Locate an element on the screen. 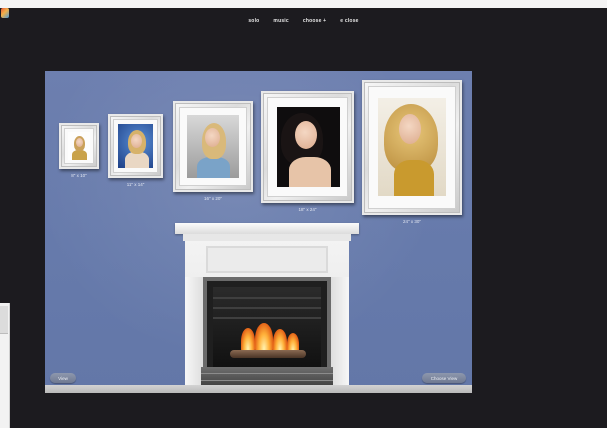 The width and height of the screenshot is (607, 428). fireplace-panel is located at coordinates (267, 259).